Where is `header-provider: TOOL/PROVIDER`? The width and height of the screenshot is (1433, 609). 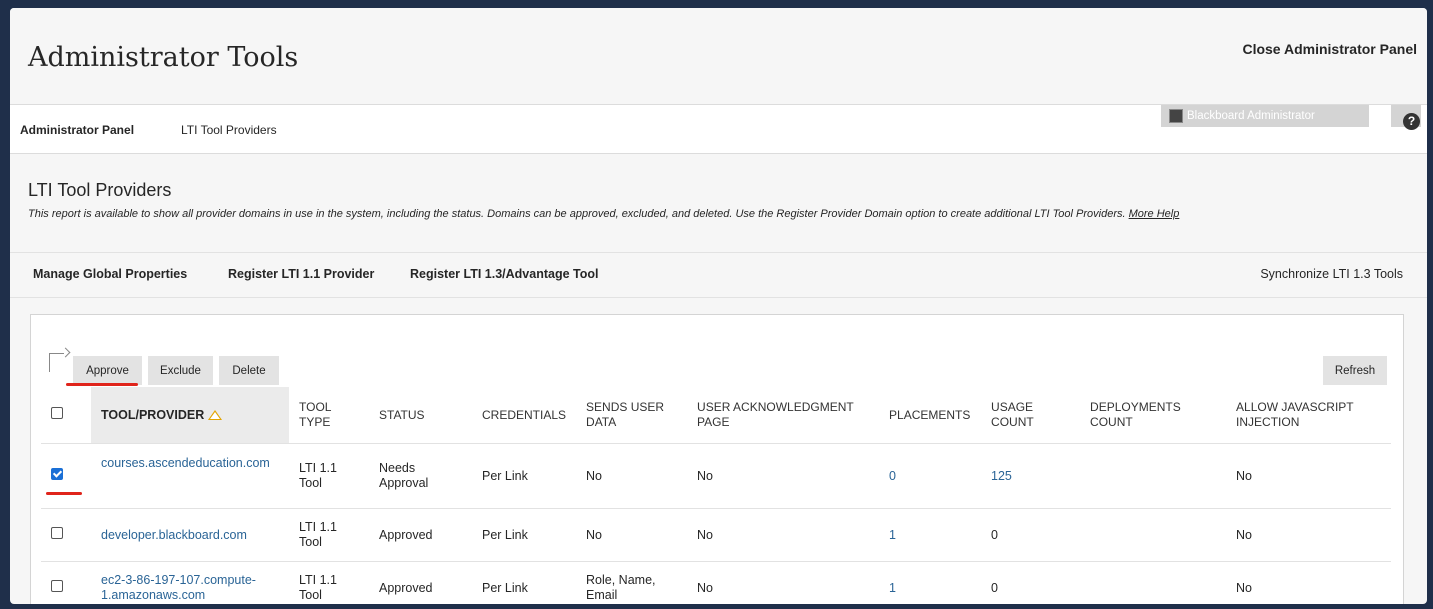 header-provider: TOOL/PROVIDER is located at coordinates (190, 415).